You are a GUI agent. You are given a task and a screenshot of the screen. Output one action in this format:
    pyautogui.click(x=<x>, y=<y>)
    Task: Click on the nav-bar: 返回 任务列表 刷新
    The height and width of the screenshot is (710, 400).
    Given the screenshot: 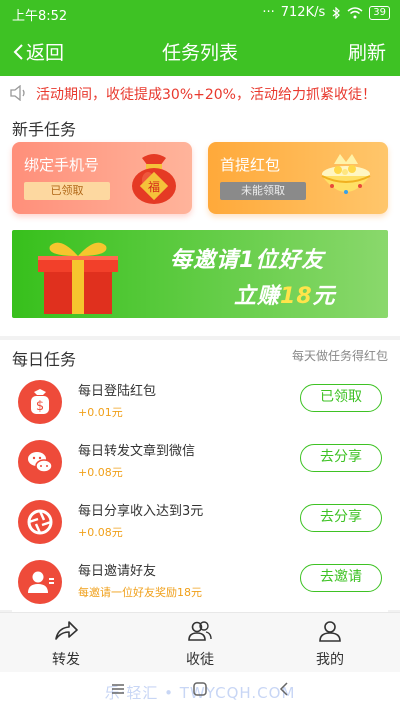 What is the action you would take?
    pyautogui.click(x=200, y=51)
    